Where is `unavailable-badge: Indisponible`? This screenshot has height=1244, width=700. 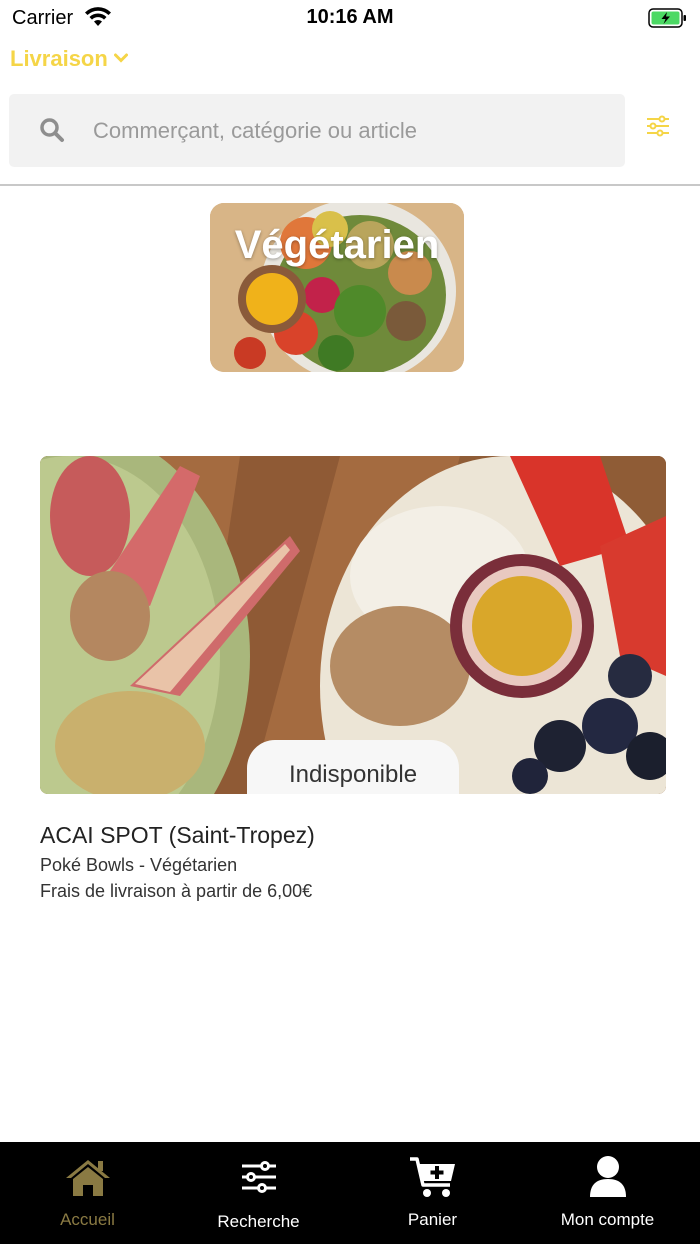
unavailable-badge: Indisponible is located at coordinates (353, 767).